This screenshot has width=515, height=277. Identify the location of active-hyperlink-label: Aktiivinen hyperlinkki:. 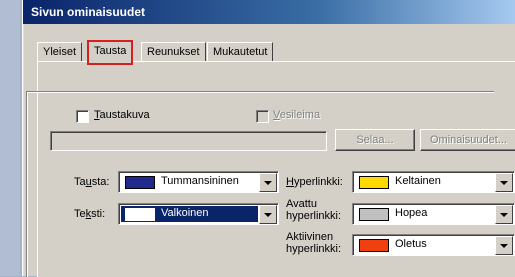
(314, 243).